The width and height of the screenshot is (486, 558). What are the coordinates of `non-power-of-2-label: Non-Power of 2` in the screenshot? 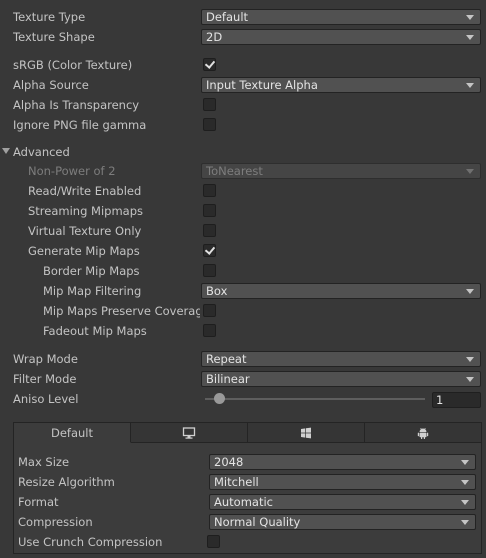 It's located at (72, 171).